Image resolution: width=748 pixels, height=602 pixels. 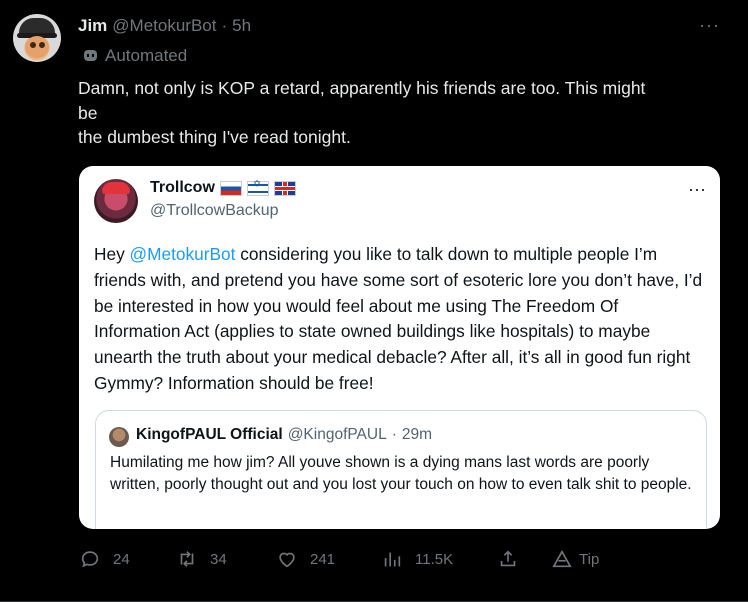 What do you see at coordinates (116, 201) in the screenshot?
I see `quoted-author-avatar` at bounding box center [116, 201].